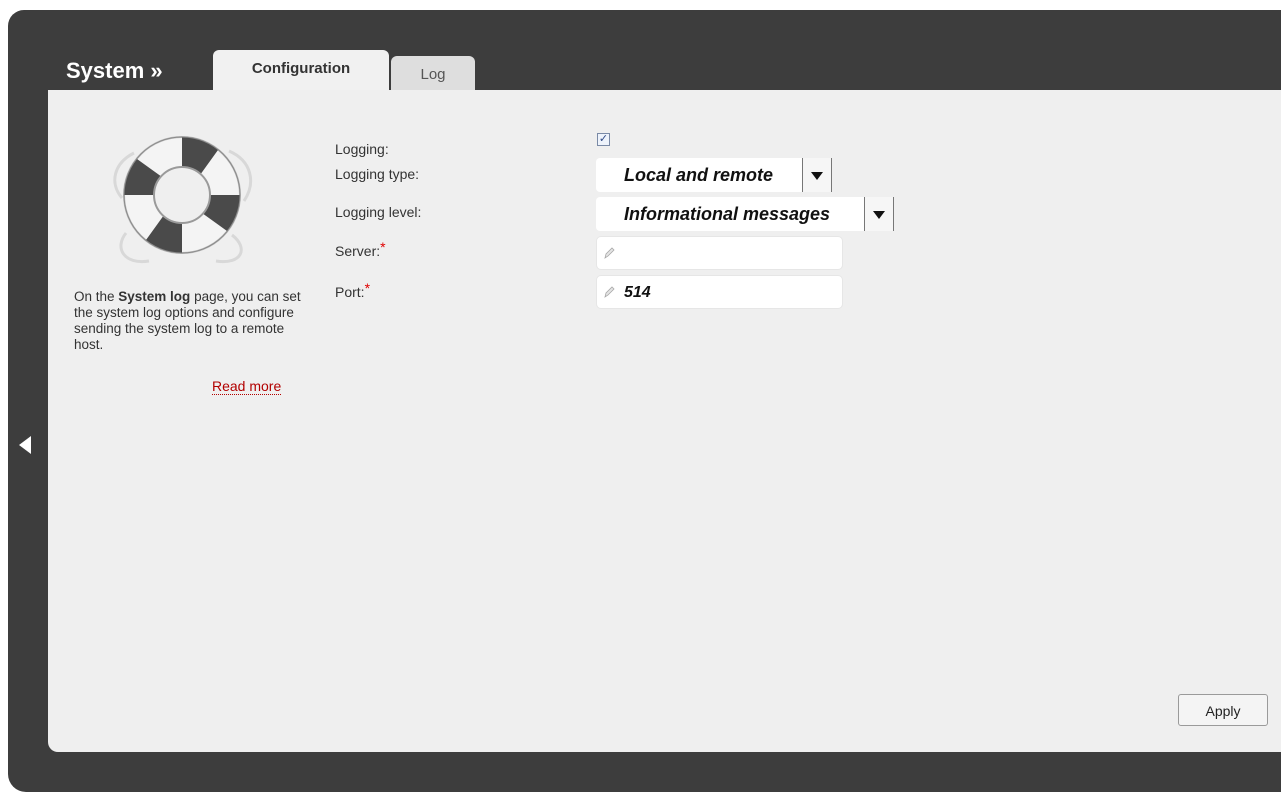 The image size is (1281, 792). I want to click on logging-type-label: Logging type:, so click(377, 174).